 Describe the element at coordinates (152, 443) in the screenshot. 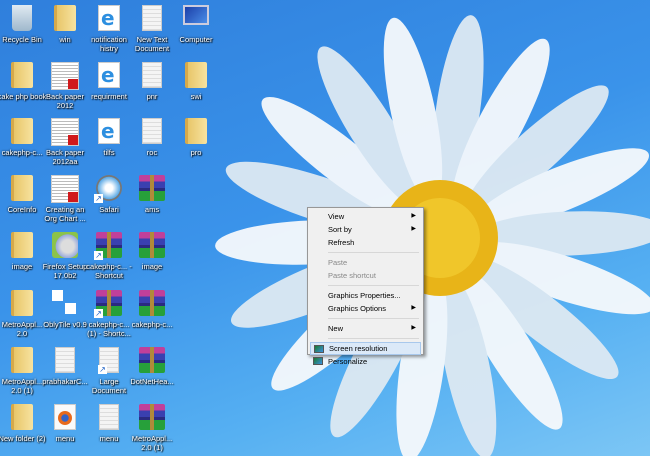

I see `desktop-icon-label: MetroAppl... 2.0 (1)` at that location.